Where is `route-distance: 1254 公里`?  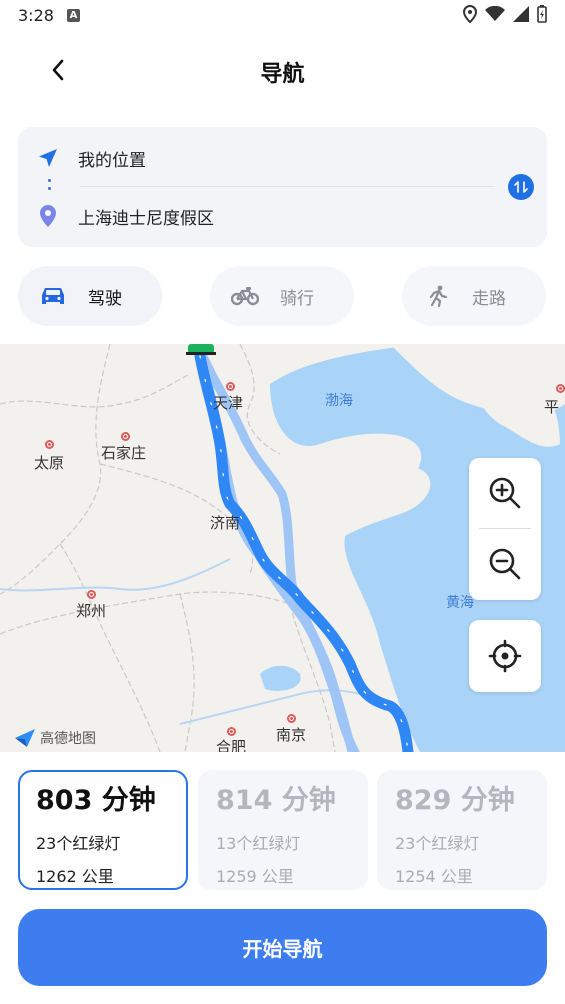 route-distance: 1254 公里 is located at coordinates (434, 876).